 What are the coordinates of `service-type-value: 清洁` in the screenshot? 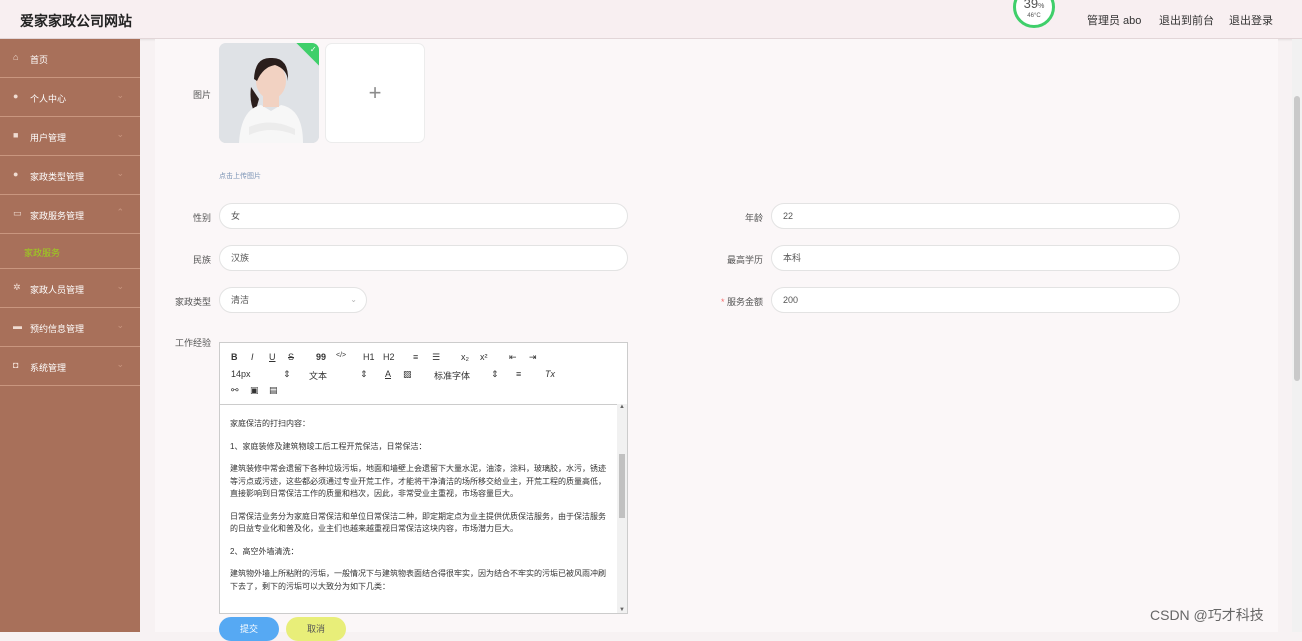 It's located at (240, 300).